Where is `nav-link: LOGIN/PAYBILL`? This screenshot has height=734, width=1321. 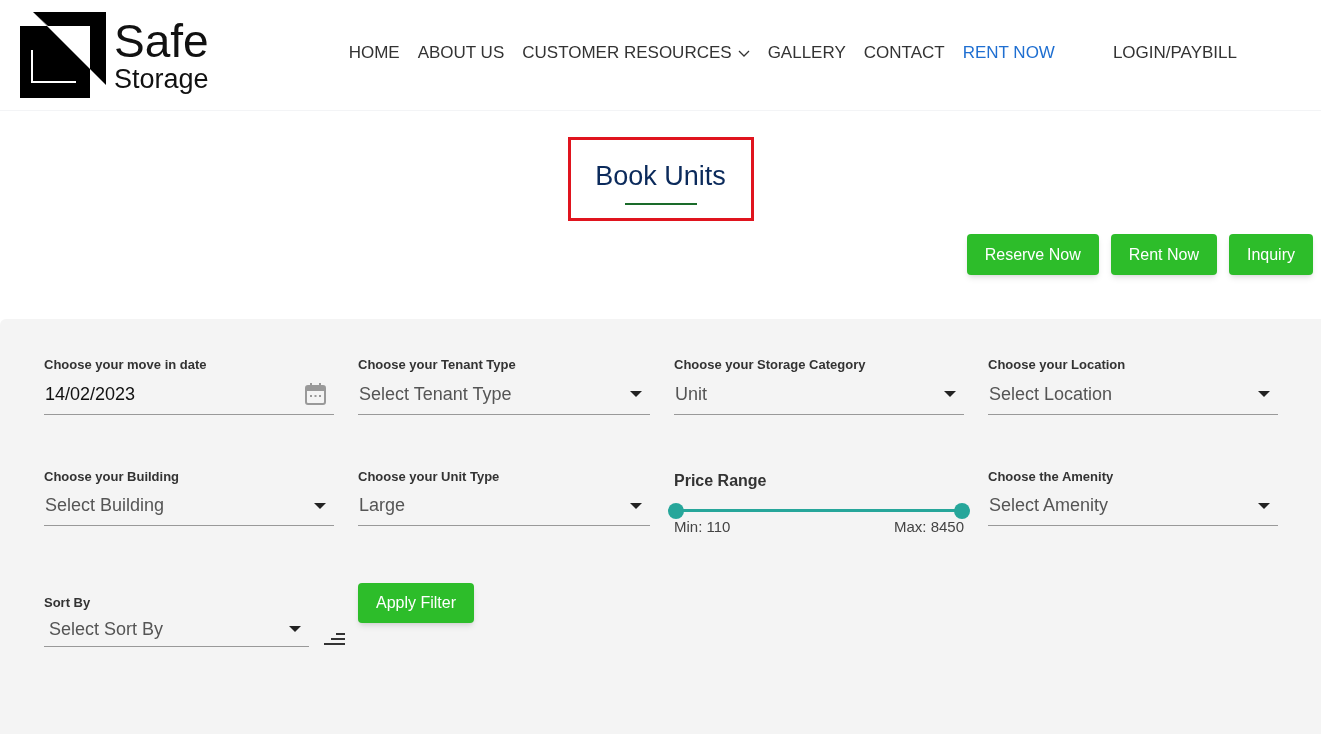 nav-link: LOGIN/PAYBILL is located at coordinates (1174, 53).